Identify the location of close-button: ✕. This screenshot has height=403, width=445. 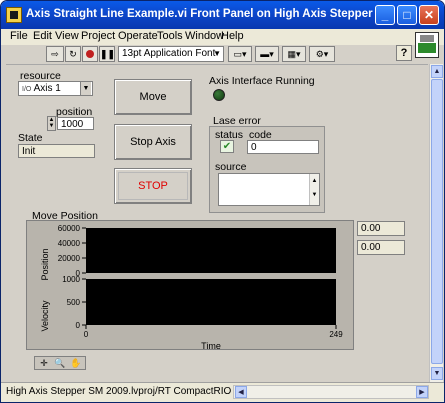
(429, 15).